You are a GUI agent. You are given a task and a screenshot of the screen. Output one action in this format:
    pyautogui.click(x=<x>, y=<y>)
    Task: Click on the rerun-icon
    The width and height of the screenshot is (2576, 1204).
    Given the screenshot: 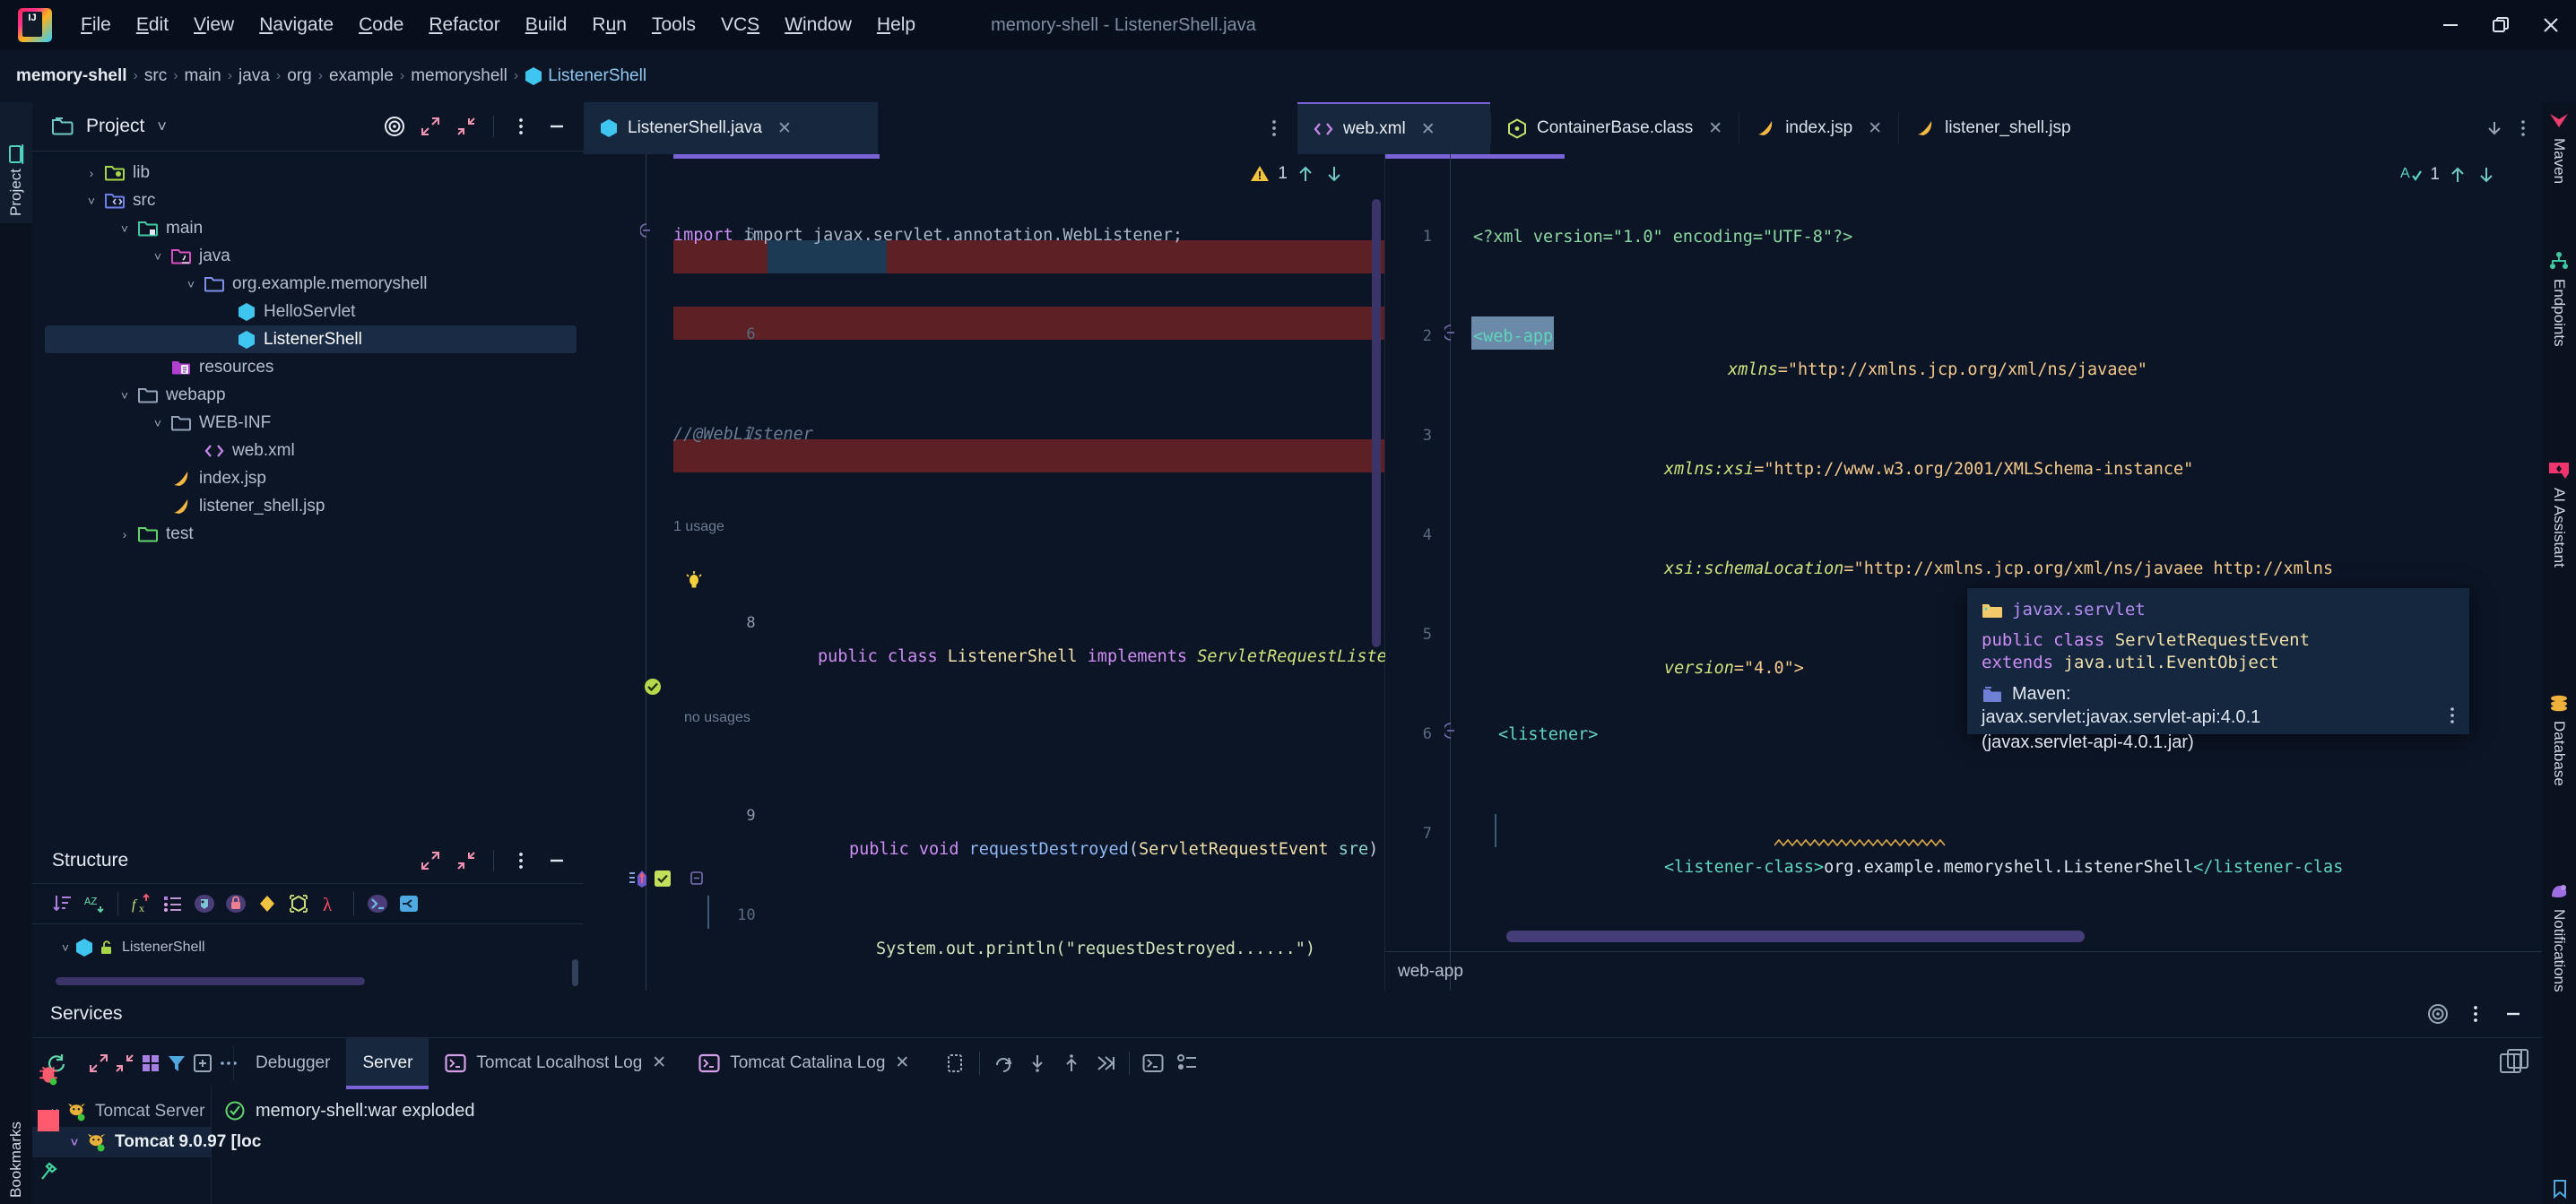 What is the action you would take?
    pyautogui.click(x=1003, y=1063)
    